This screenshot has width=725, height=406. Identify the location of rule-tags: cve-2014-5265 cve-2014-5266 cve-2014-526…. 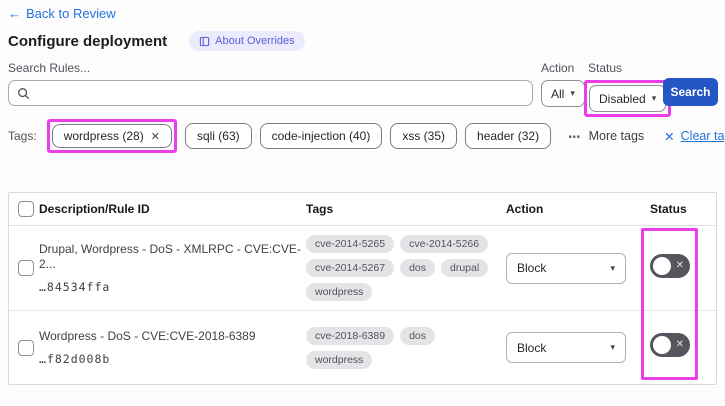
(401, 268).